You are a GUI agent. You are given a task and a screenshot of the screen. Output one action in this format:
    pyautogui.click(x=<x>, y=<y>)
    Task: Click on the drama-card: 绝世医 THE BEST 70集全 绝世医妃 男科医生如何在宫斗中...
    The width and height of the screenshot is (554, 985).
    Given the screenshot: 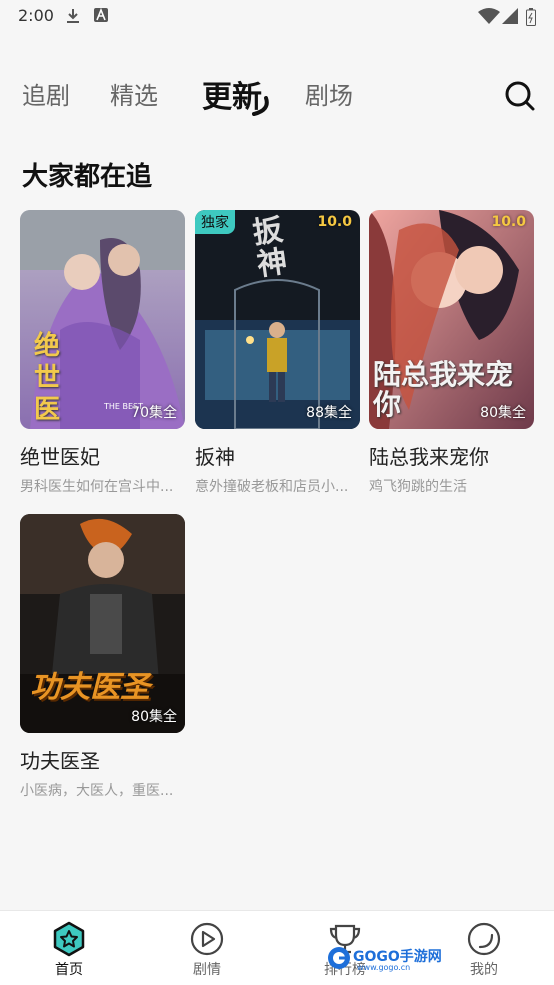 What is the action you would take?
    pyautogui.click(x=102, y=353)
    